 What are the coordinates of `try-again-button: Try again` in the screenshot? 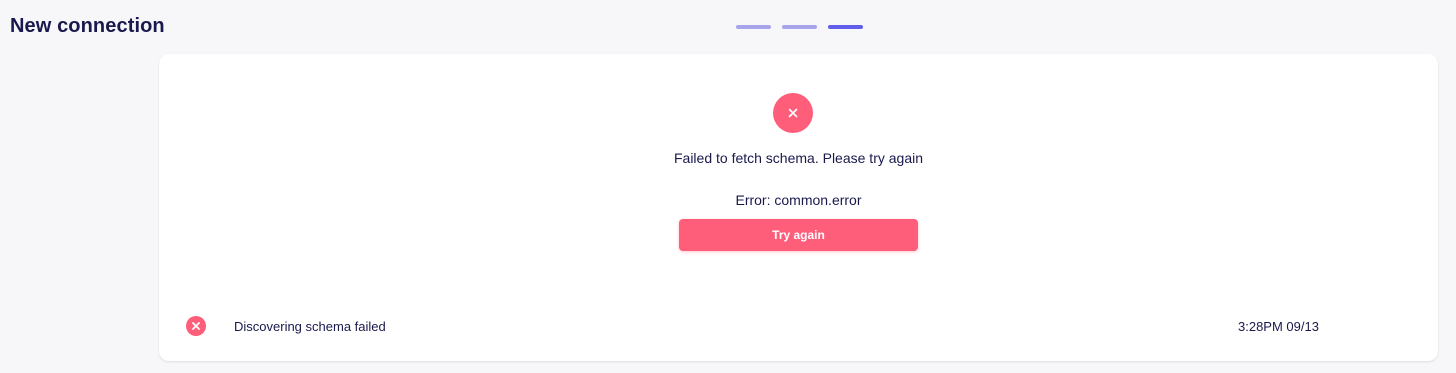 It's located at (798, 235).